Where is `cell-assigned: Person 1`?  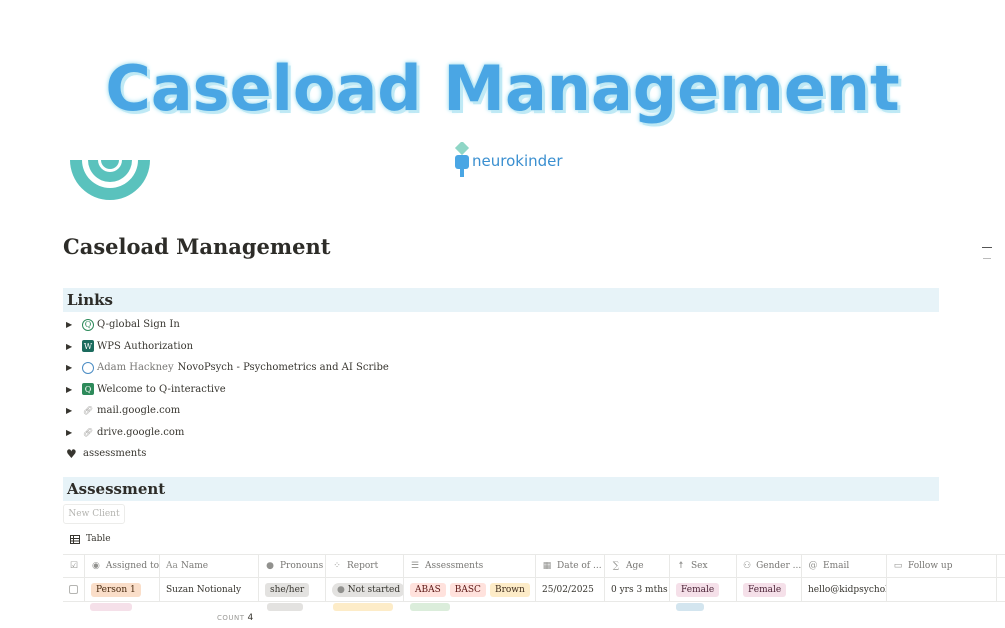
cell-assigned: Person 1 is located at coordinates (122, 589).